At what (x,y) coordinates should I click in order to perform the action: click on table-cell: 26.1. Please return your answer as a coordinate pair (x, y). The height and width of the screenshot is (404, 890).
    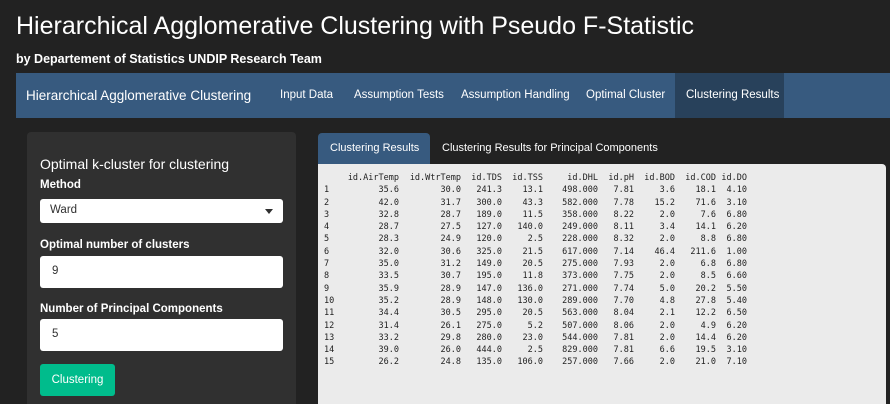
    Looking at the image, I should click on (450, 325).